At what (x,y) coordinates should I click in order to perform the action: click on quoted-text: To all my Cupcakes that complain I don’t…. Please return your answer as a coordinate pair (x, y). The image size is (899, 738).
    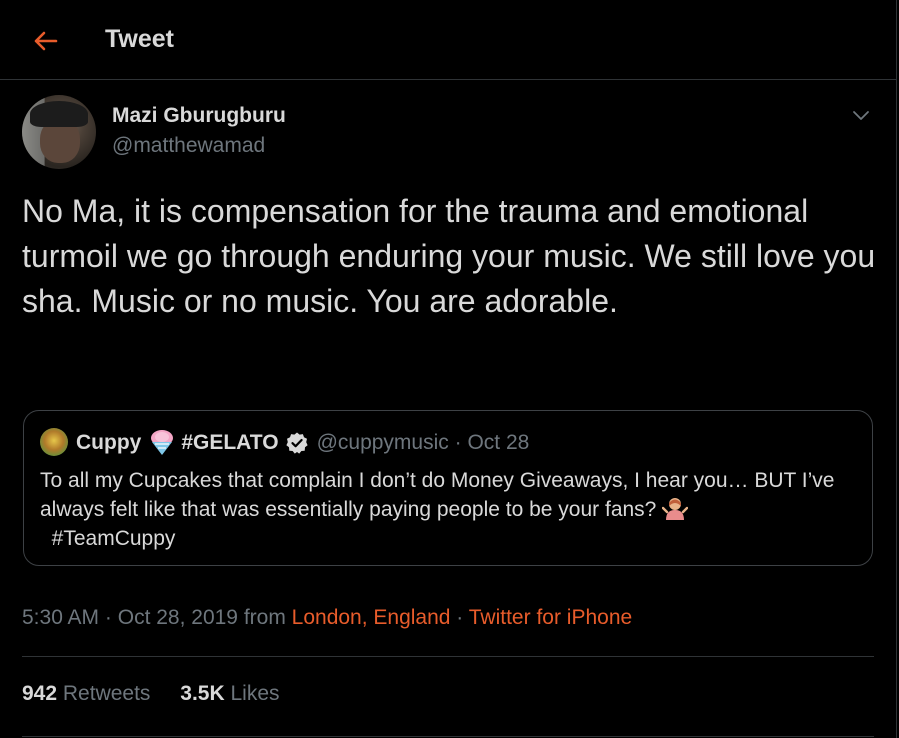
    Looking at the image, I should click on (450, 509).